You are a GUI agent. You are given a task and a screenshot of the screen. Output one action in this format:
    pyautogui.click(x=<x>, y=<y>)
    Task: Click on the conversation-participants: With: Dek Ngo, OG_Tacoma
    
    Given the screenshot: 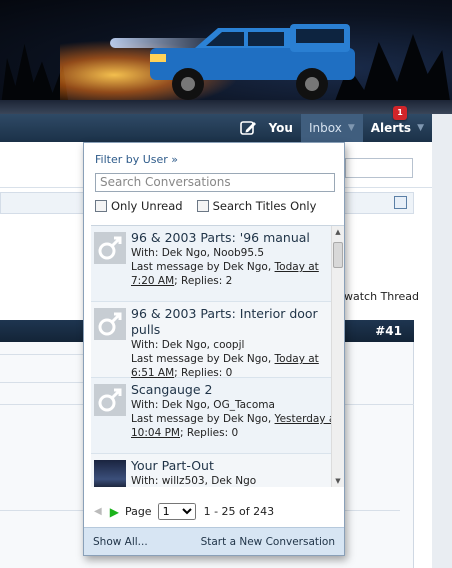 What is the action you would take?
    pyautogui.click(x=203, y=405)
    